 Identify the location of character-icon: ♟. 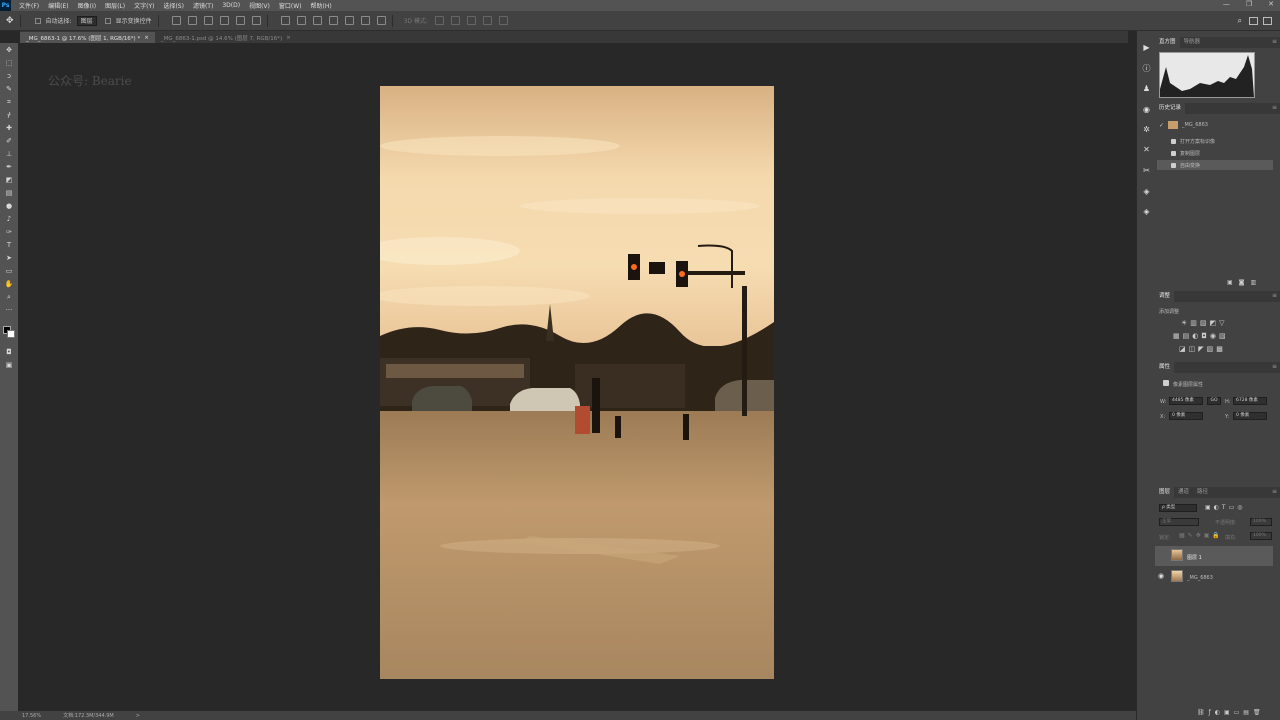
(1146, 88).